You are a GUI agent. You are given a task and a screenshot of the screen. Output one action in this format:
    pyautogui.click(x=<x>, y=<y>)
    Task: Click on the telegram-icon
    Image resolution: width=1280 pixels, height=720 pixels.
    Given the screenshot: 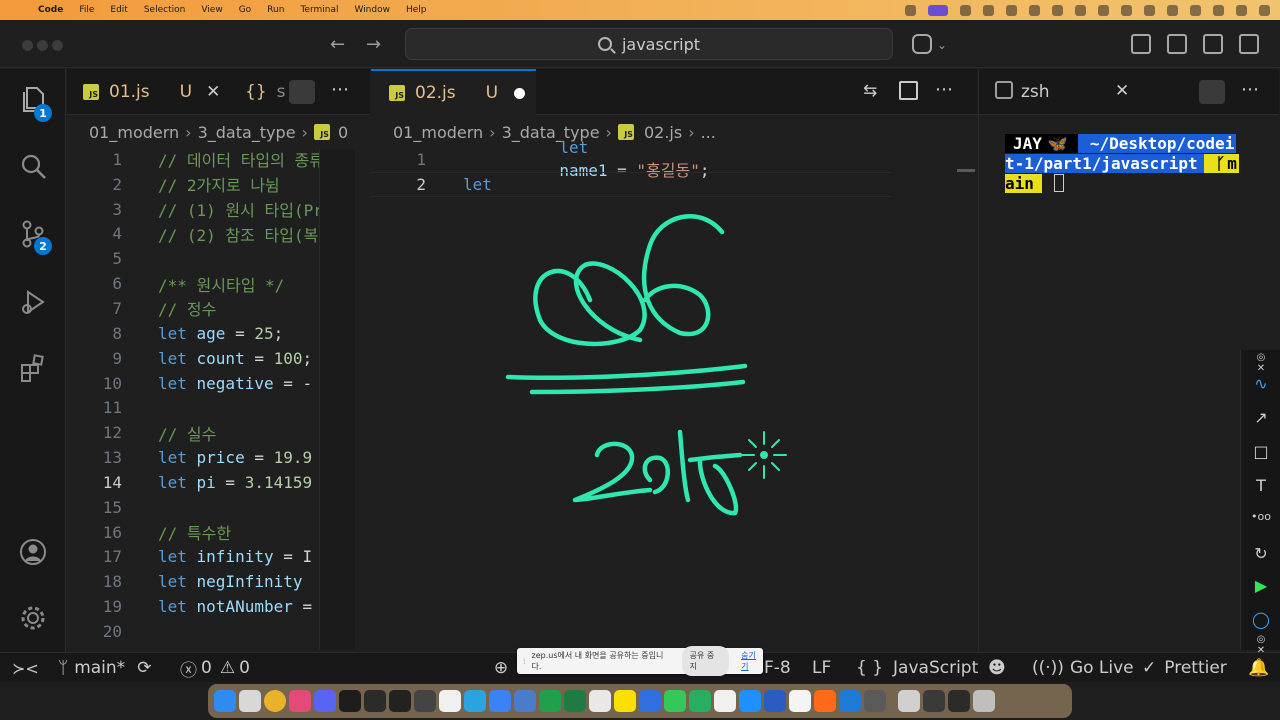 What is the action you would take?
    pyautogui.click(x=475, y=701)
    